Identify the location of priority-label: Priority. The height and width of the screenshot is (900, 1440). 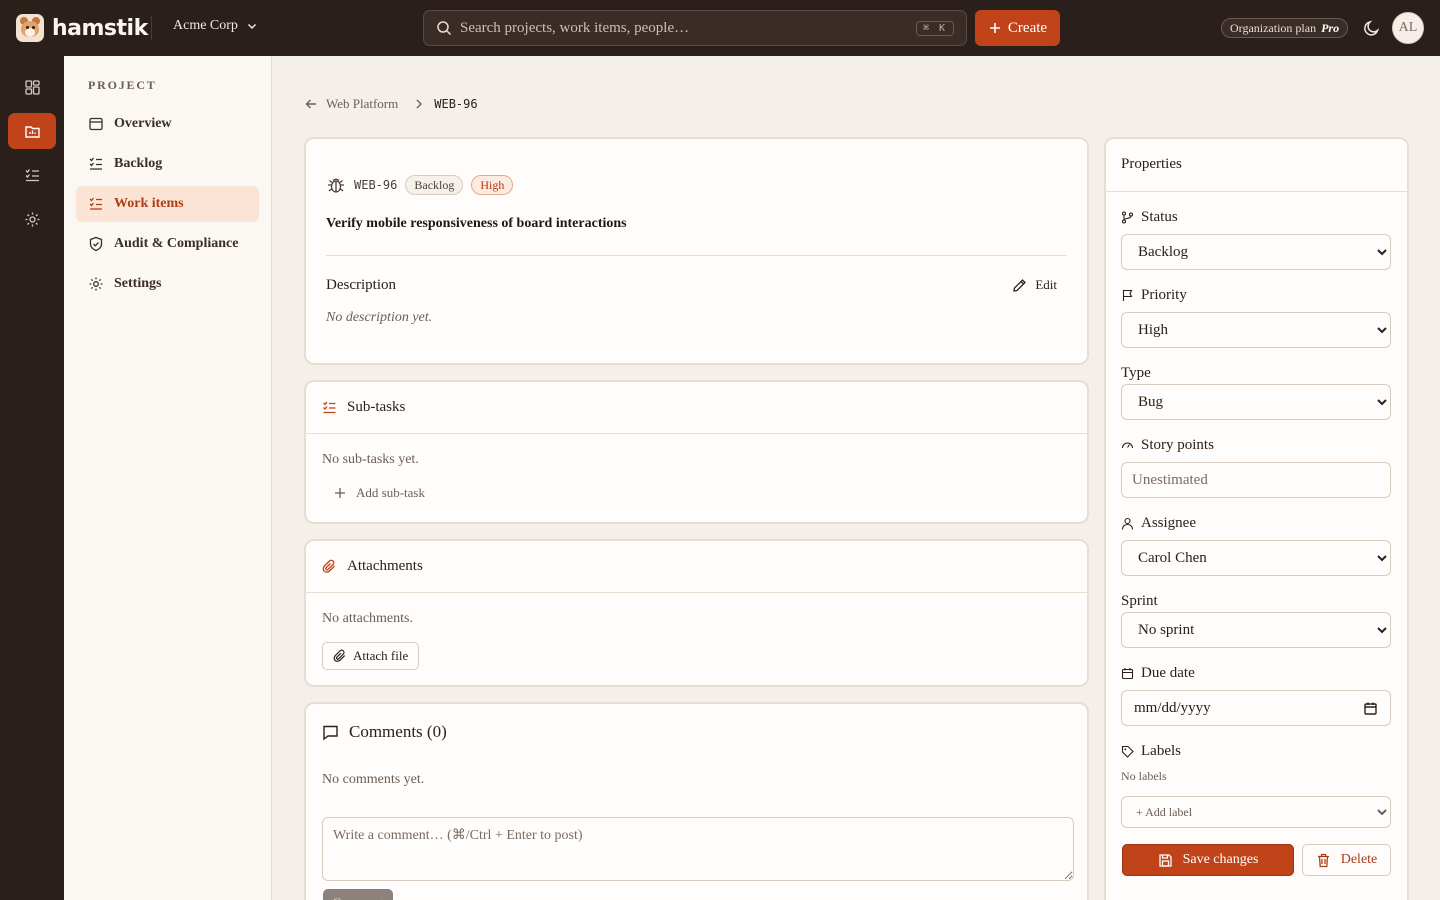
(1164, 295).